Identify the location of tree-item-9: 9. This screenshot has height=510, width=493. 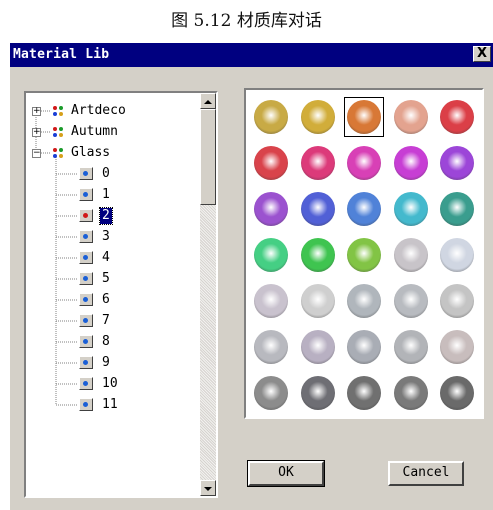
(106, 363).